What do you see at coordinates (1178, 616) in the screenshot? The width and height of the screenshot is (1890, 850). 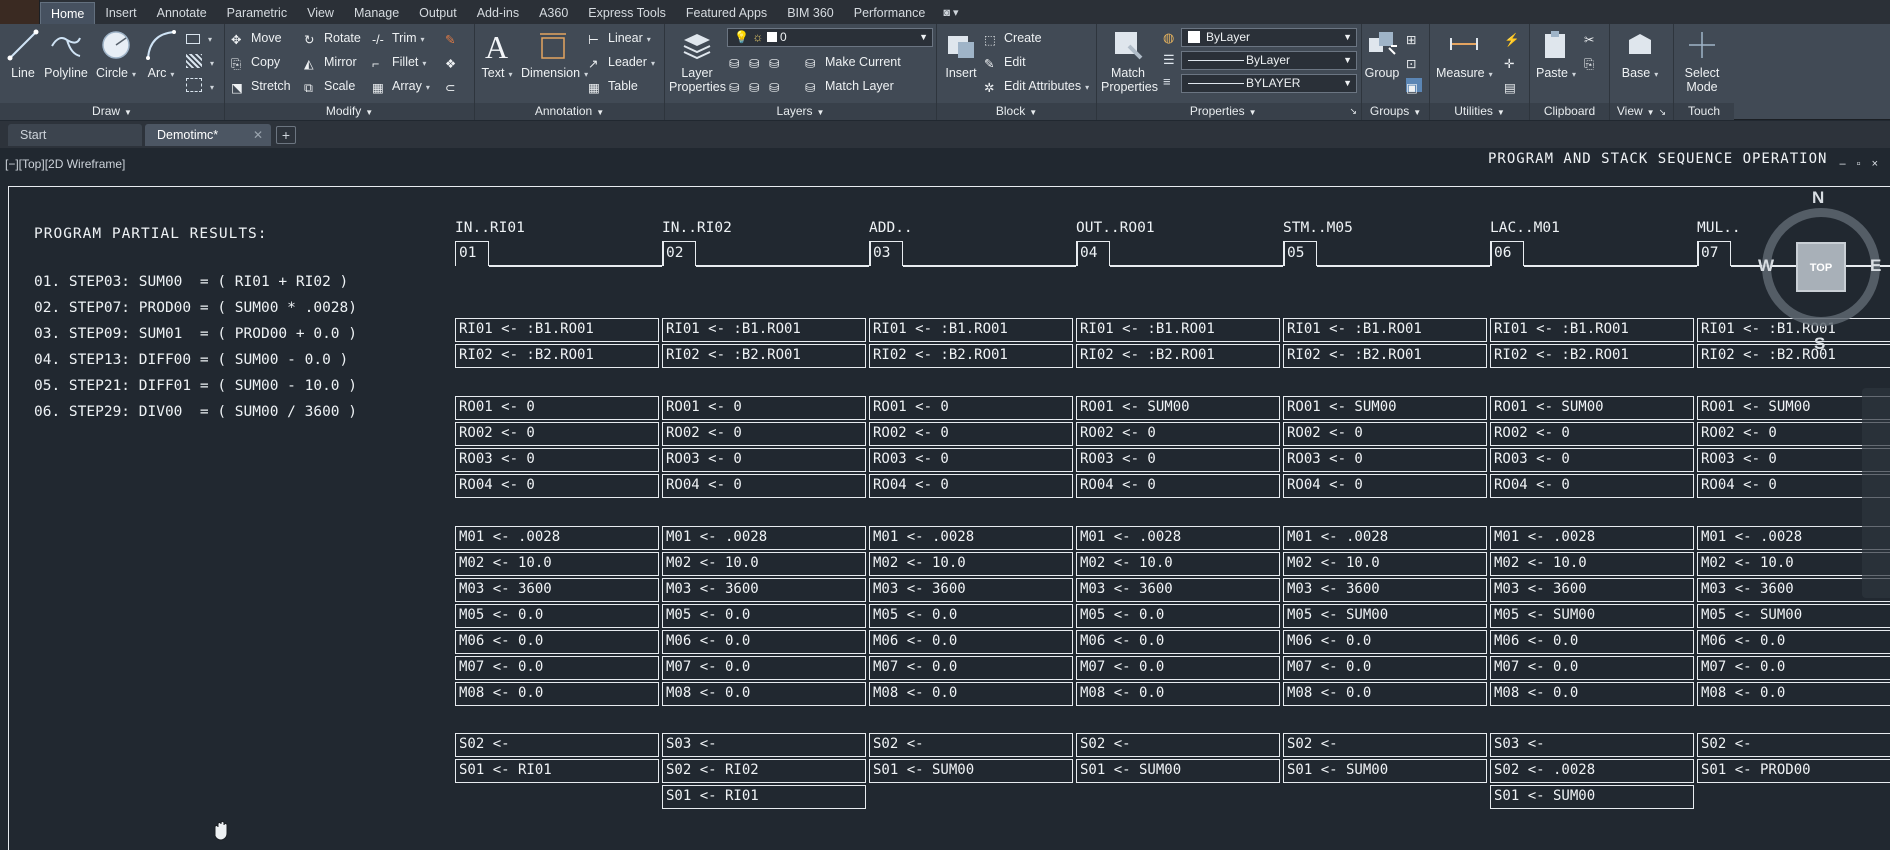 I see `memory-register-cell: M05 <- 0.0` at bounding box center [1178, 616].